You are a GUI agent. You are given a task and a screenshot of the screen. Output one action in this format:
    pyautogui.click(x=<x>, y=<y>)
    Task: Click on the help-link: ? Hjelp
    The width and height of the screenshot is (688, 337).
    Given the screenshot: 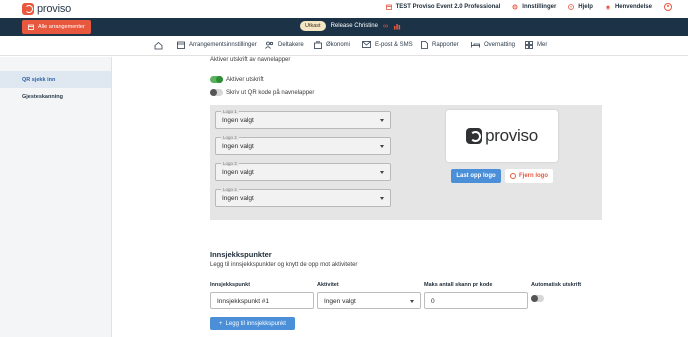 What is the action you would take?
    pyautogui.click(x=580, y=7)
    